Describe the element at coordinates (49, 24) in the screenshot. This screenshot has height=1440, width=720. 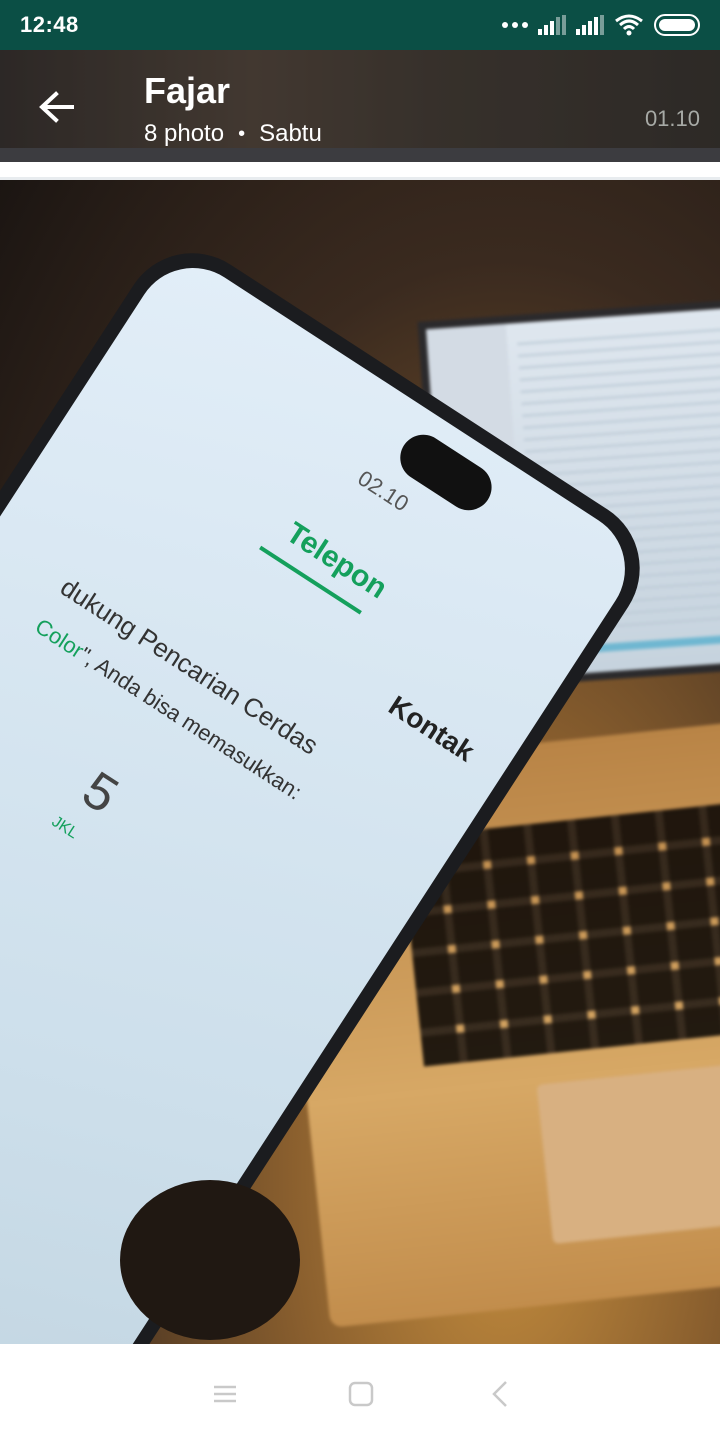
I see `status-time: 12:48` at that location.